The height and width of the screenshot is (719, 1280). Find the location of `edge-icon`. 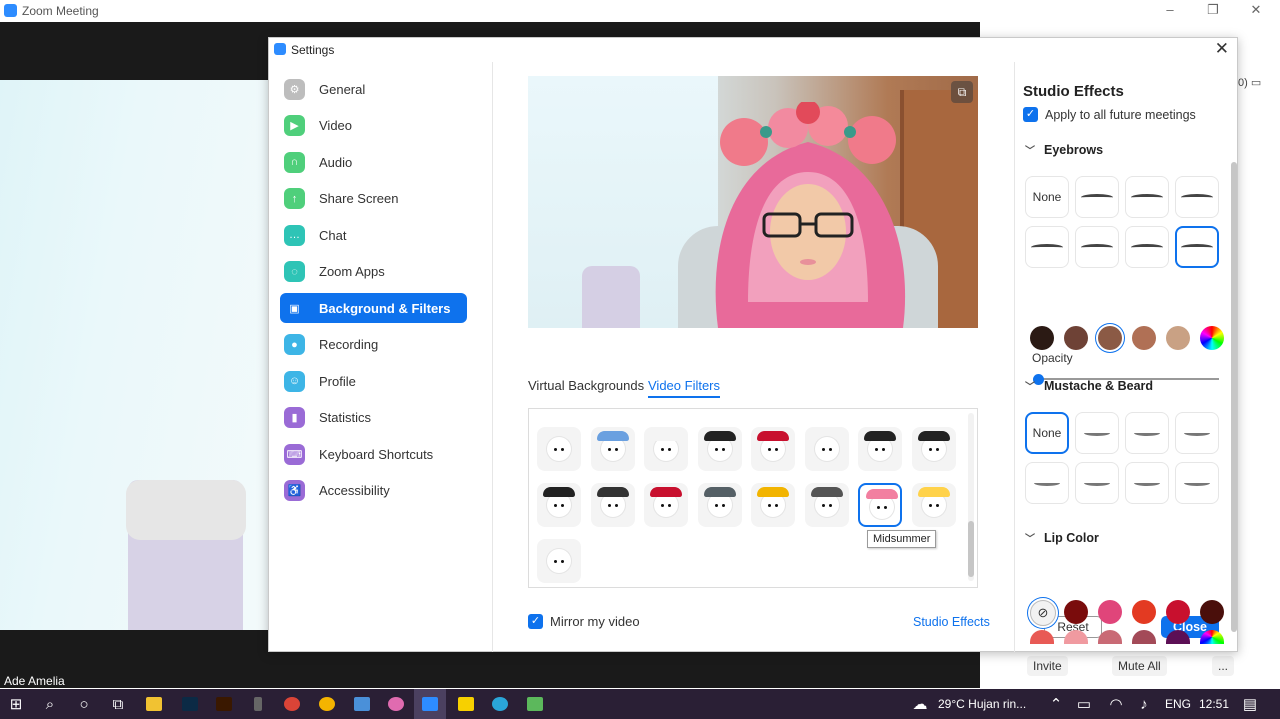

edge-icon is located at coordinates (500, 704).